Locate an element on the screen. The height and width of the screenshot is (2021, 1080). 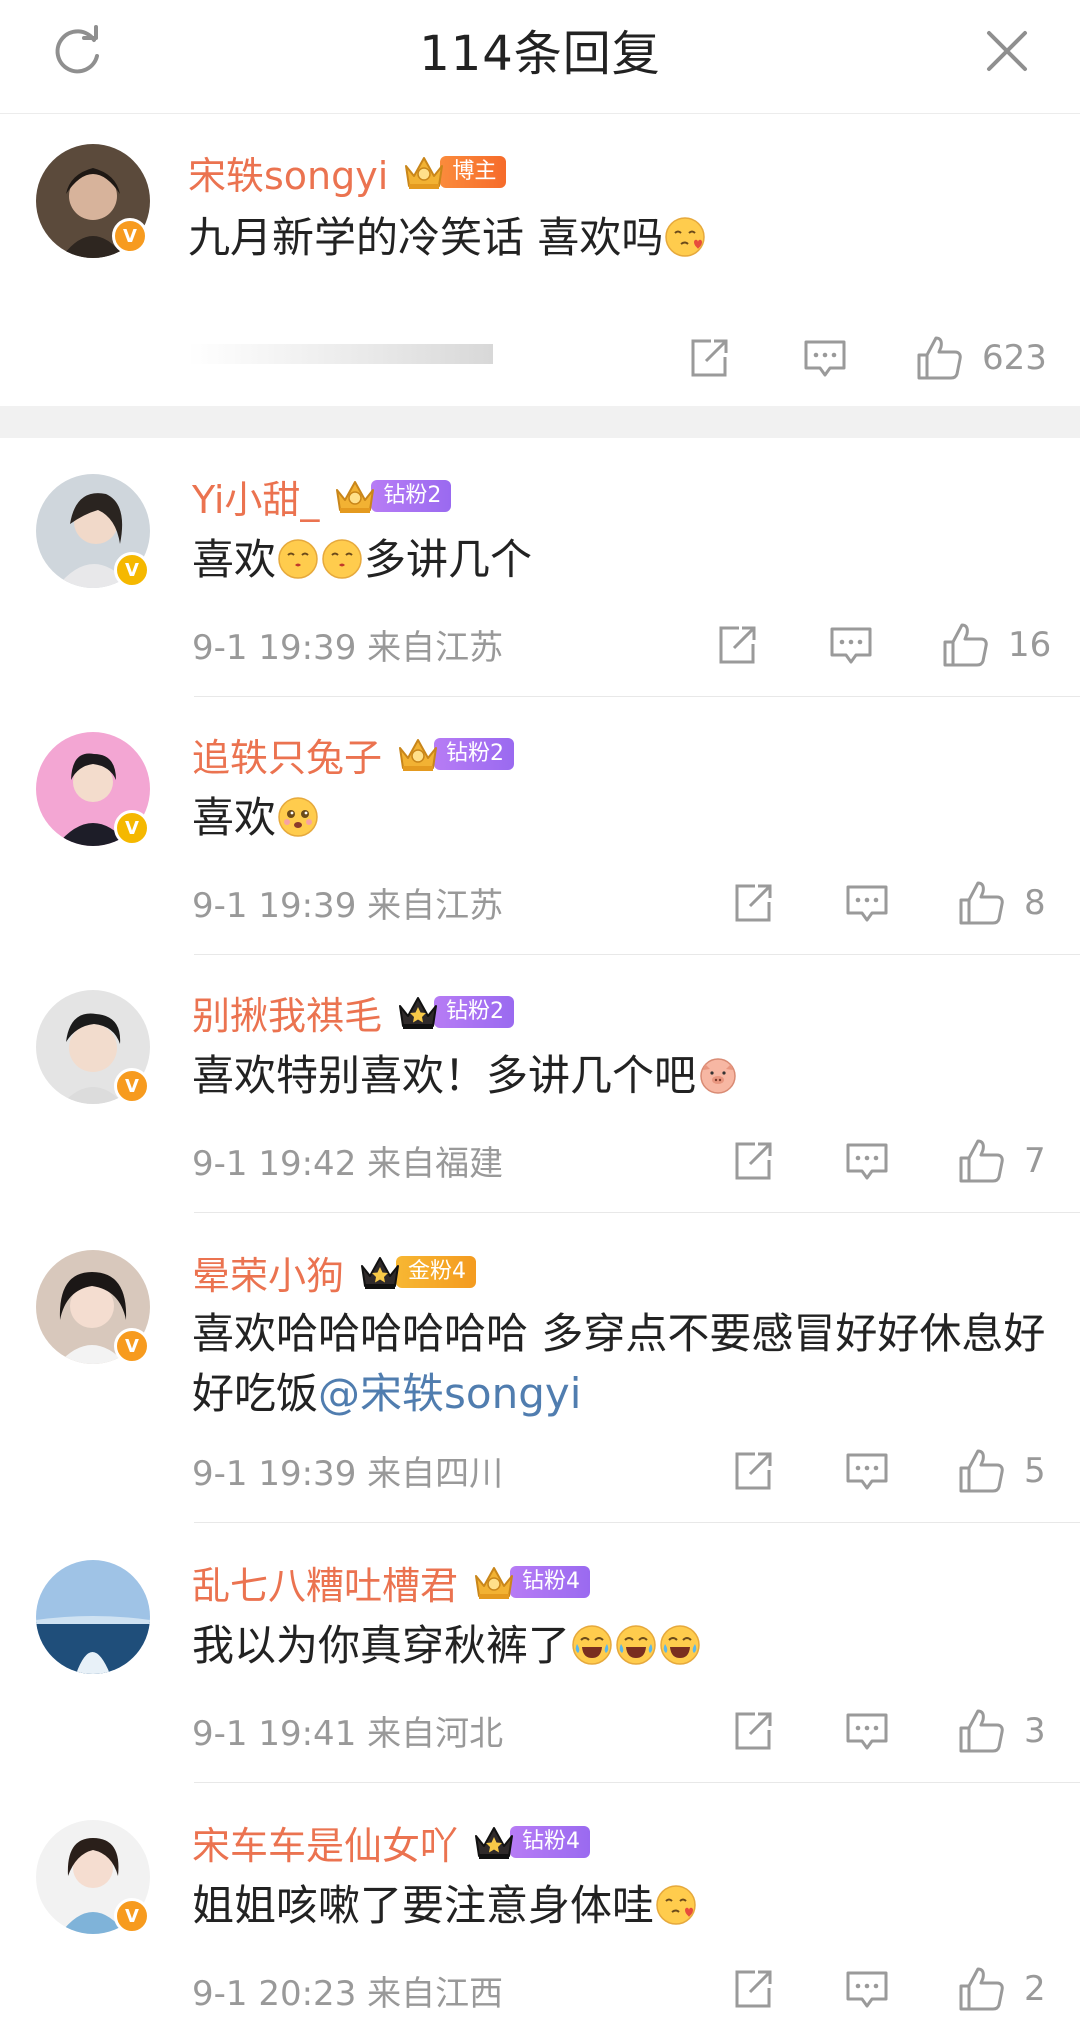
comment-username: 晕荣小狗 is located at coordinates (268, 1272).